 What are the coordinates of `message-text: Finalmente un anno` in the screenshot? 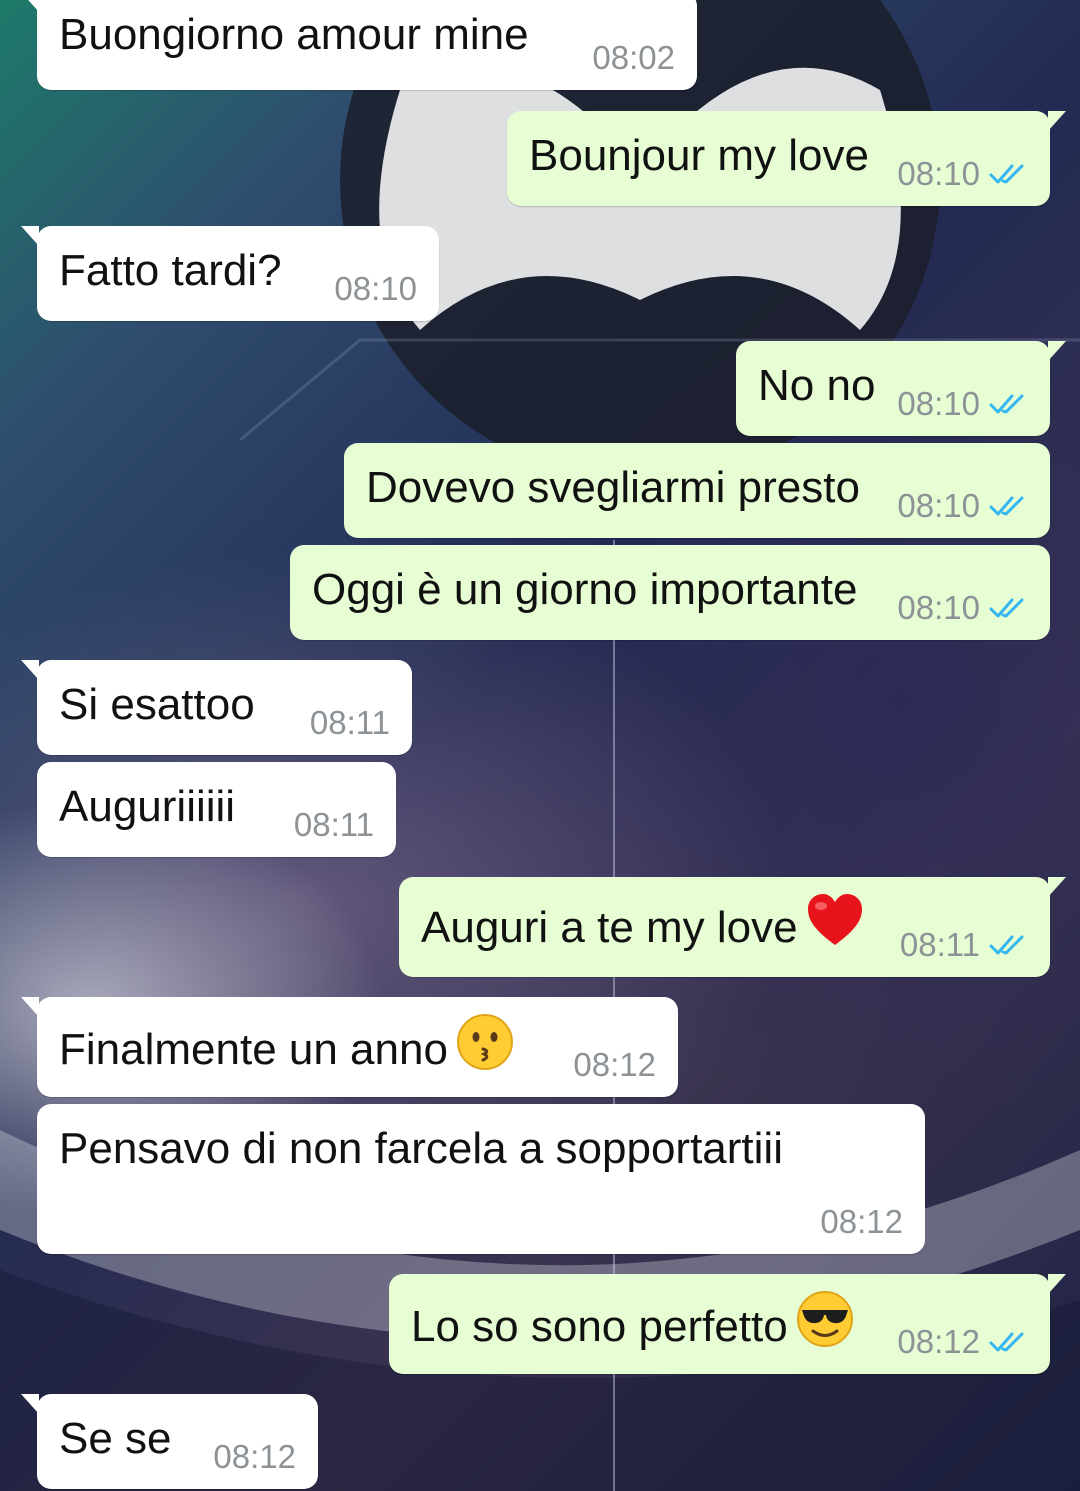 It's located at (286, 1051).